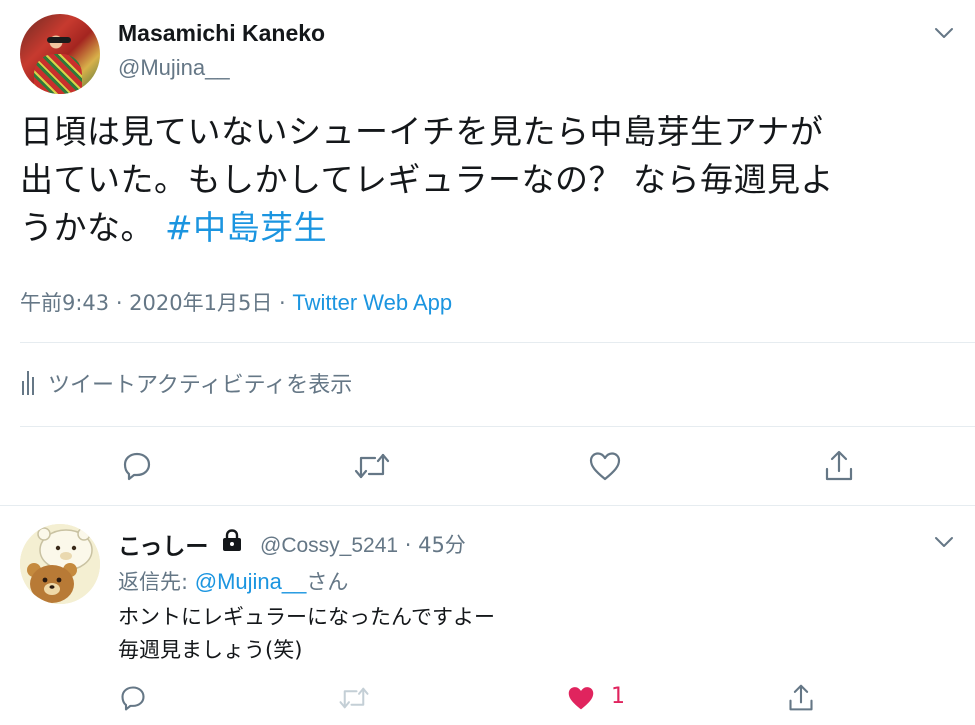  Describe the element at coordinates (487, 505) in the screenshot. I see `tweet-separator` at that location.